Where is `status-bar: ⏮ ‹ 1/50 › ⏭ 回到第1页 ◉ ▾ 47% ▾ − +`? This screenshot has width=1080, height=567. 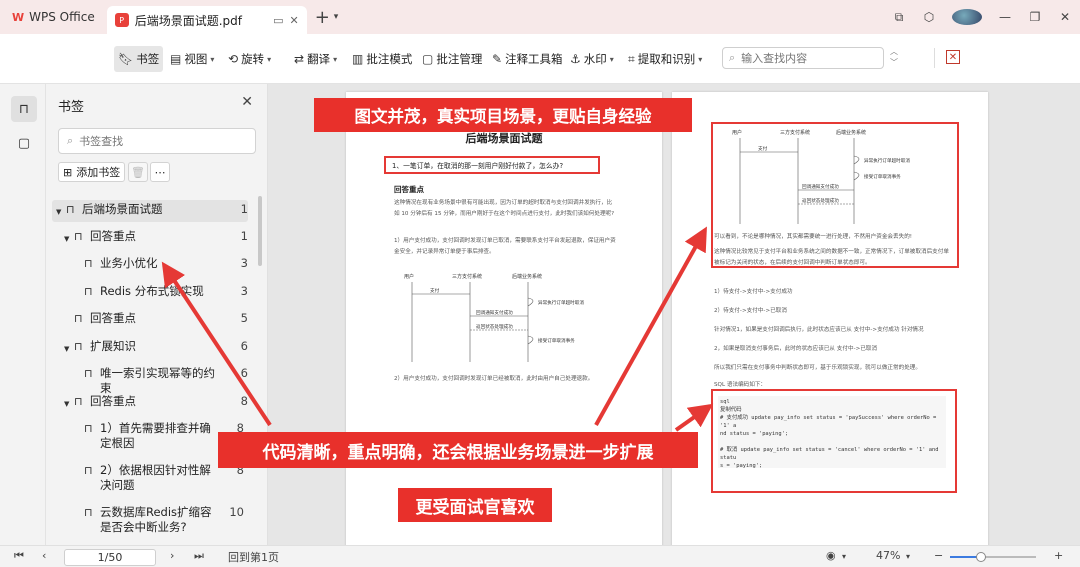
status-bar: ⏮ ‹ 1/50 › ⏭ 回到第1页 ◉ ▾ 47% ▾ − + is located at coordinates (540, 556).